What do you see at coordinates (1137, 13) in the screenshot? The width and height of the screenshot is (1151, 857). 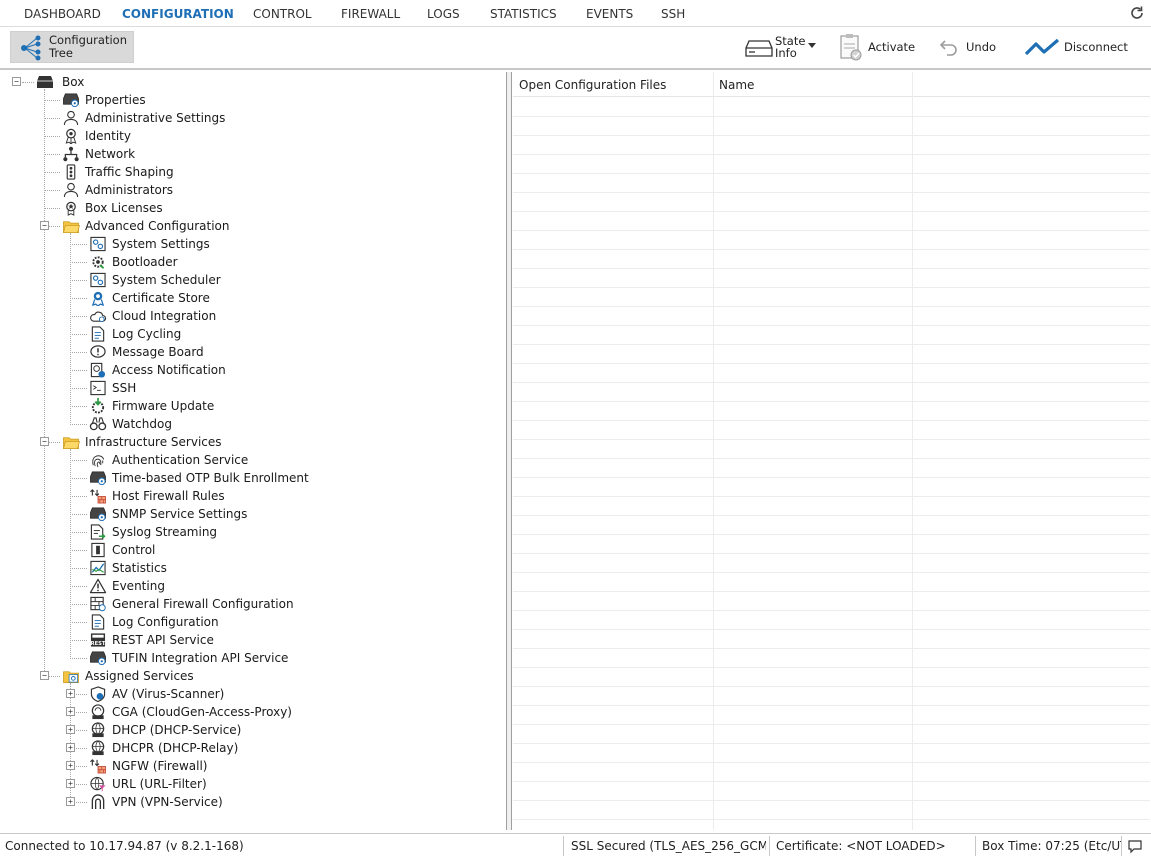 I see `refresh-icon` at bounding box center [1137, 13].